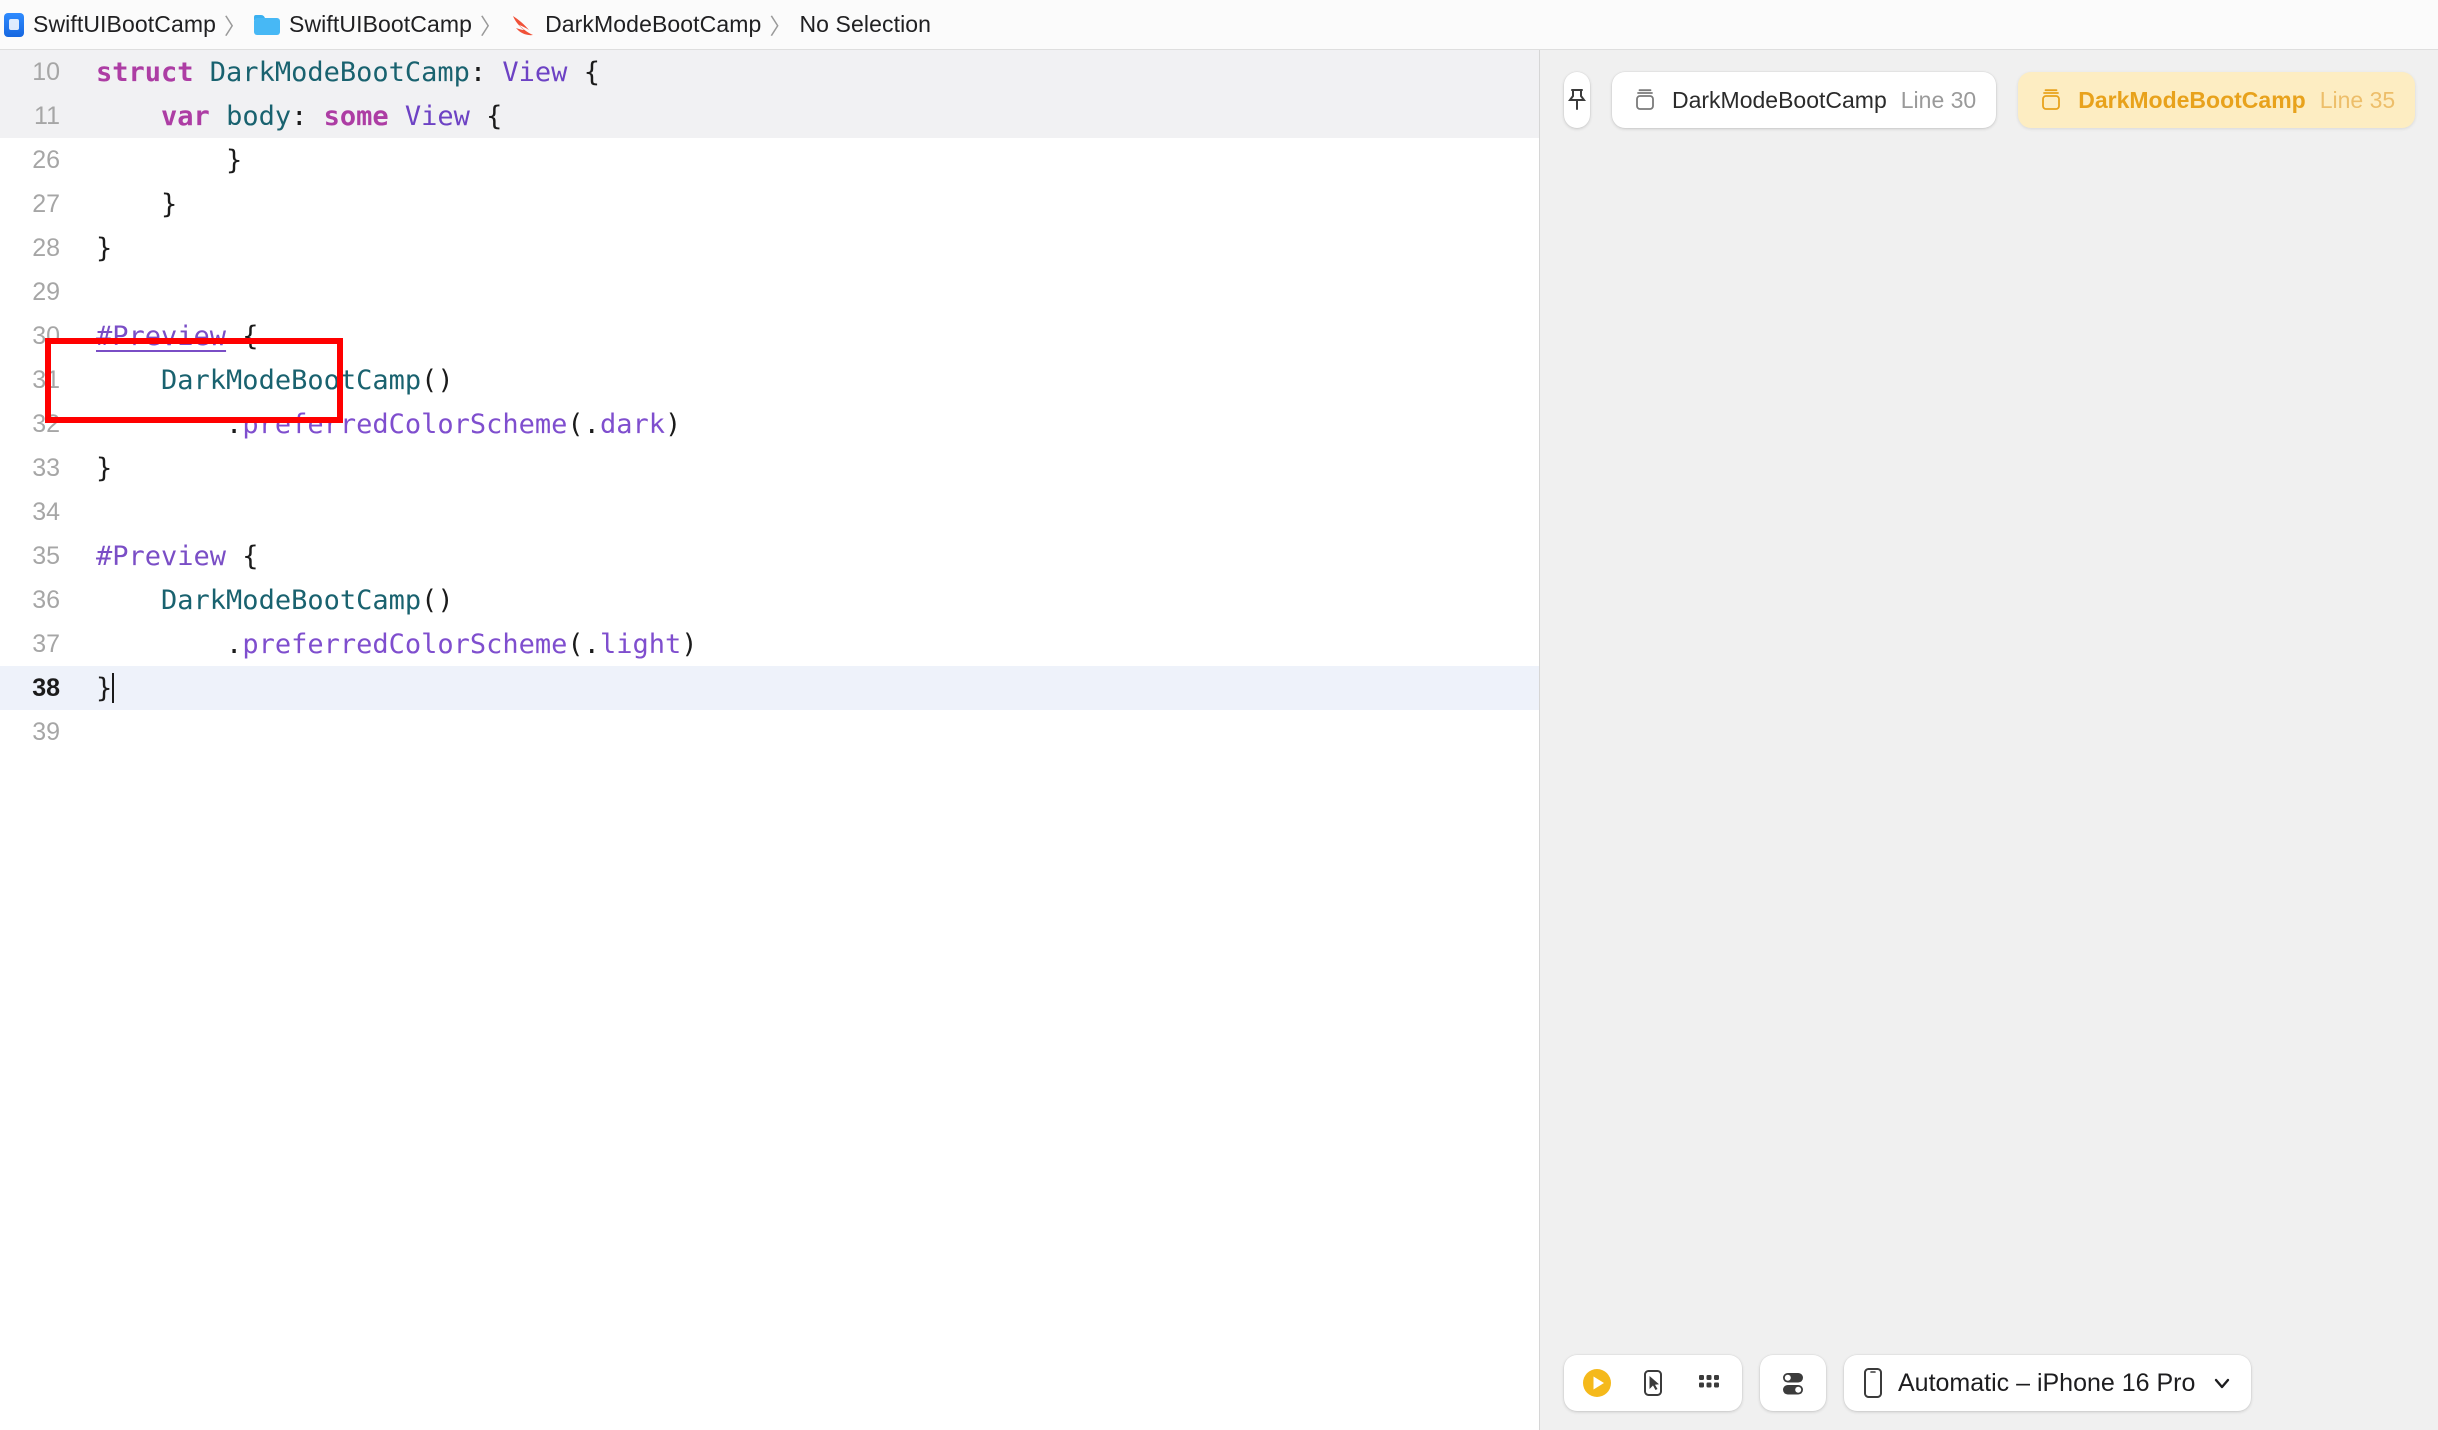  What do you see at coordinates (363, 24) in the screenshot?
I see `breadcrumb-item-group: SwiftUIBootCamp` at bounding box center [363, 24].